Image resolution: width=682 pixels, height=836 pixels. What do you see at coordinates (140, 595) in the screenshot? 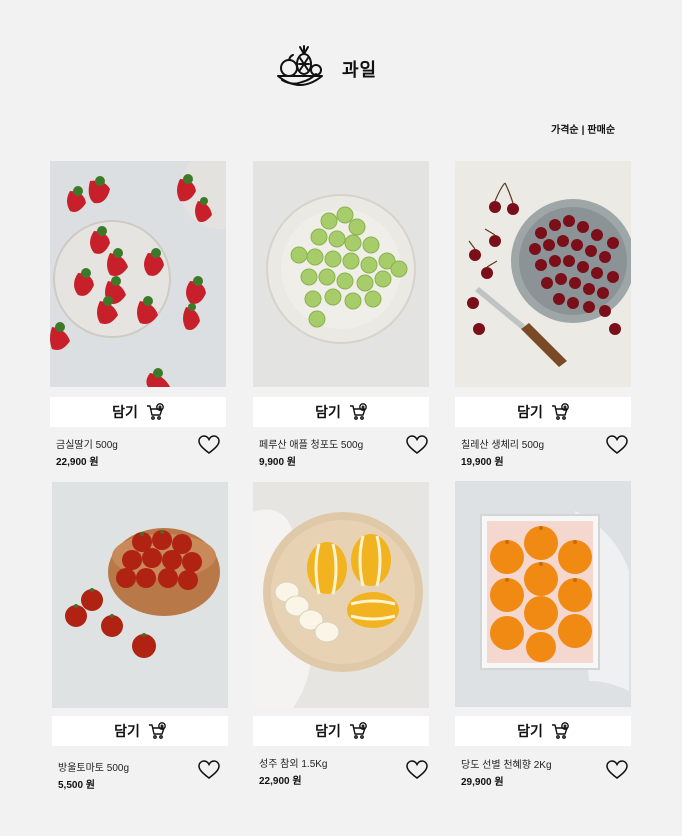
I see `product-image-cherry-tomatoes` at bounding box center [140, 595].